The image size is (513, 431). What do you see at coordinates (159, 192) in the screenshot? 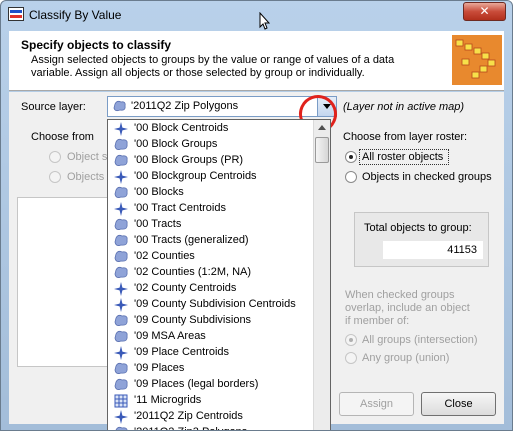
I see `dropdown-item-label: '00 Blocks` at bounding box center [159, 192].